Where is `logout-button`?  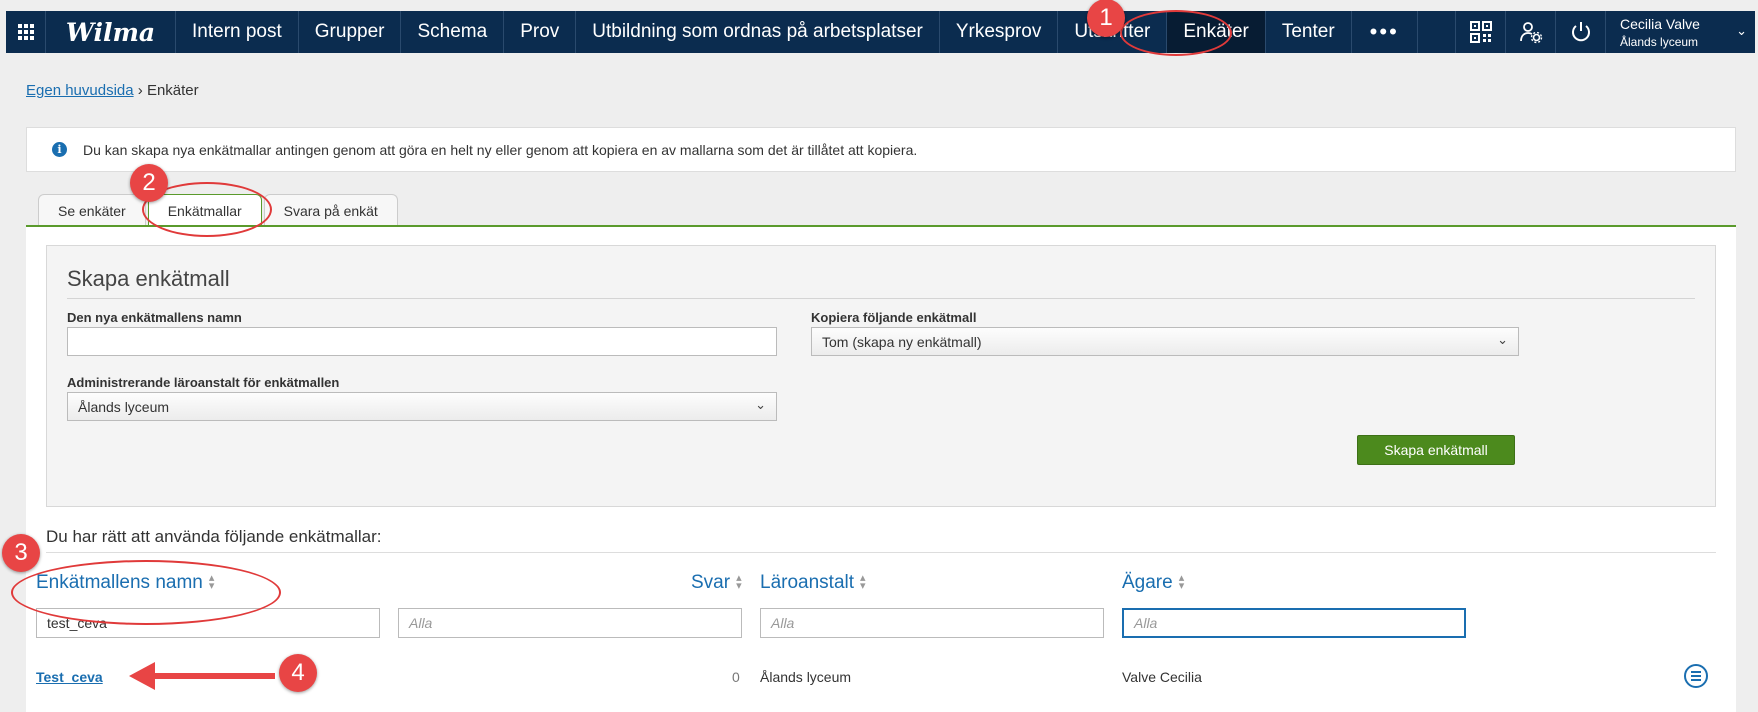
logout-button is located at coordinates (1580, 32).